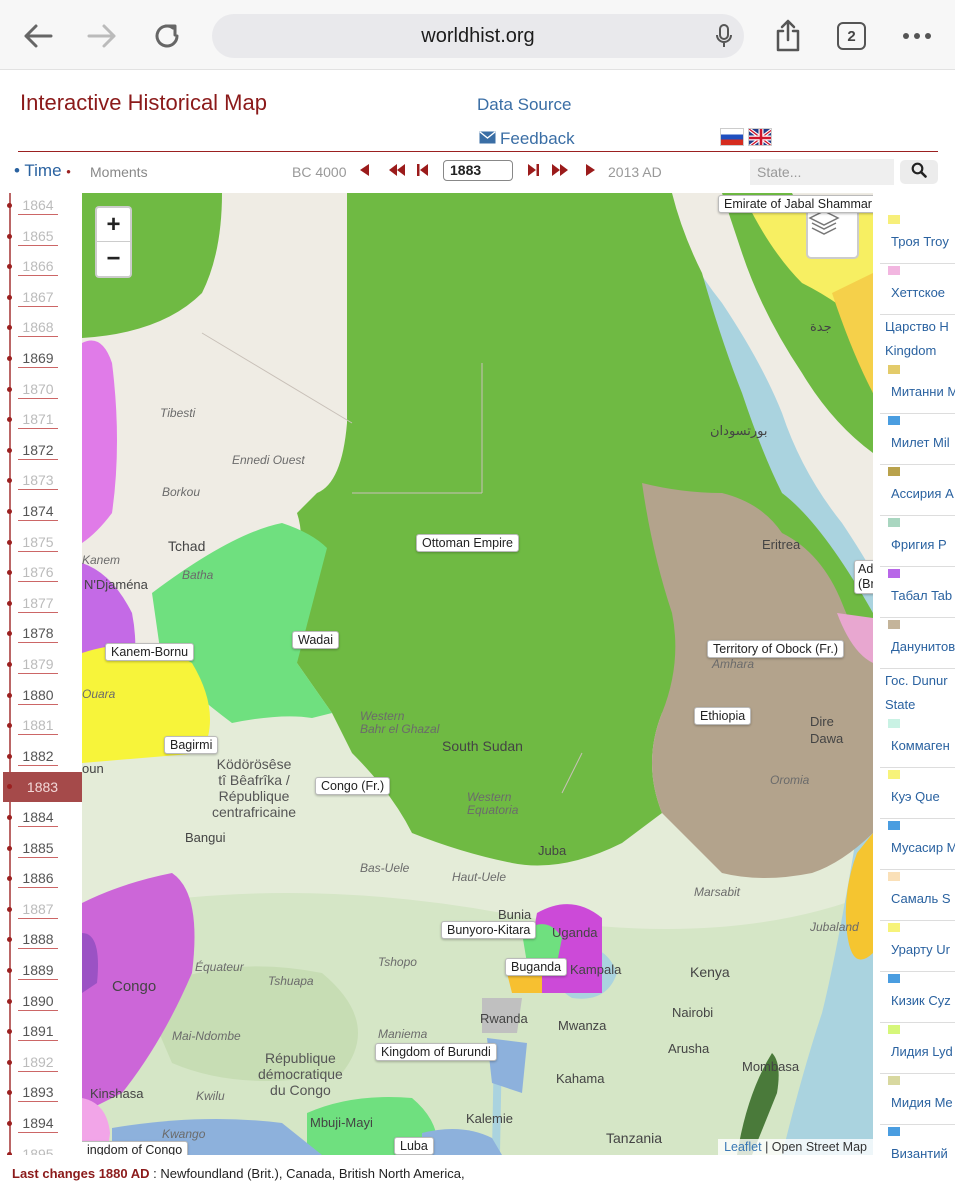  I want to click on year-item: 1876, so click(38, 572).